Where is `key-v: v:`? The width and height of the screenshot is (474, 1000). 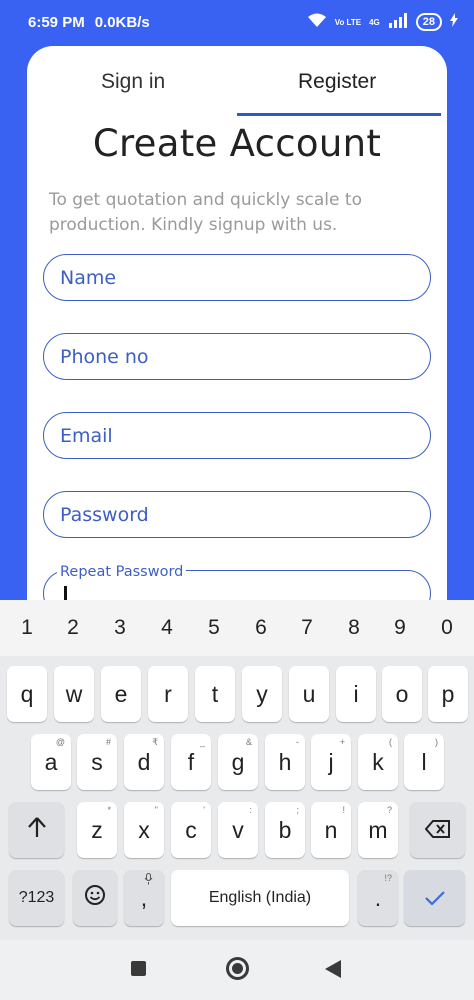
key-v: v: is located at coordinates (238, 830).